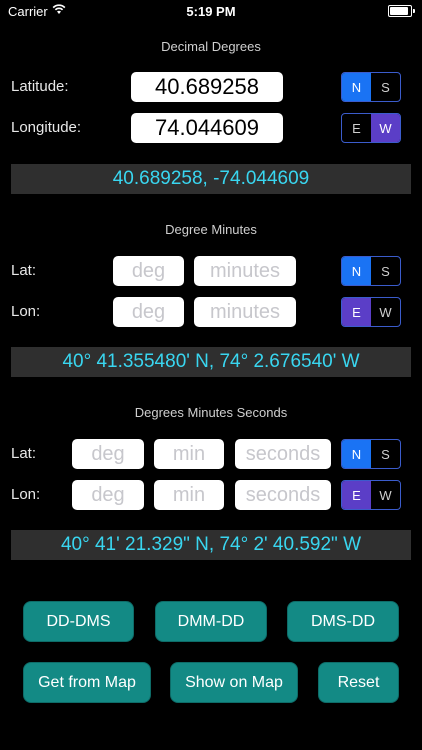  What do you see at coordinates (108, 454) in the screenshot?
I see `dms-lat-deg-field: deg` at bounding box center [108, 454].